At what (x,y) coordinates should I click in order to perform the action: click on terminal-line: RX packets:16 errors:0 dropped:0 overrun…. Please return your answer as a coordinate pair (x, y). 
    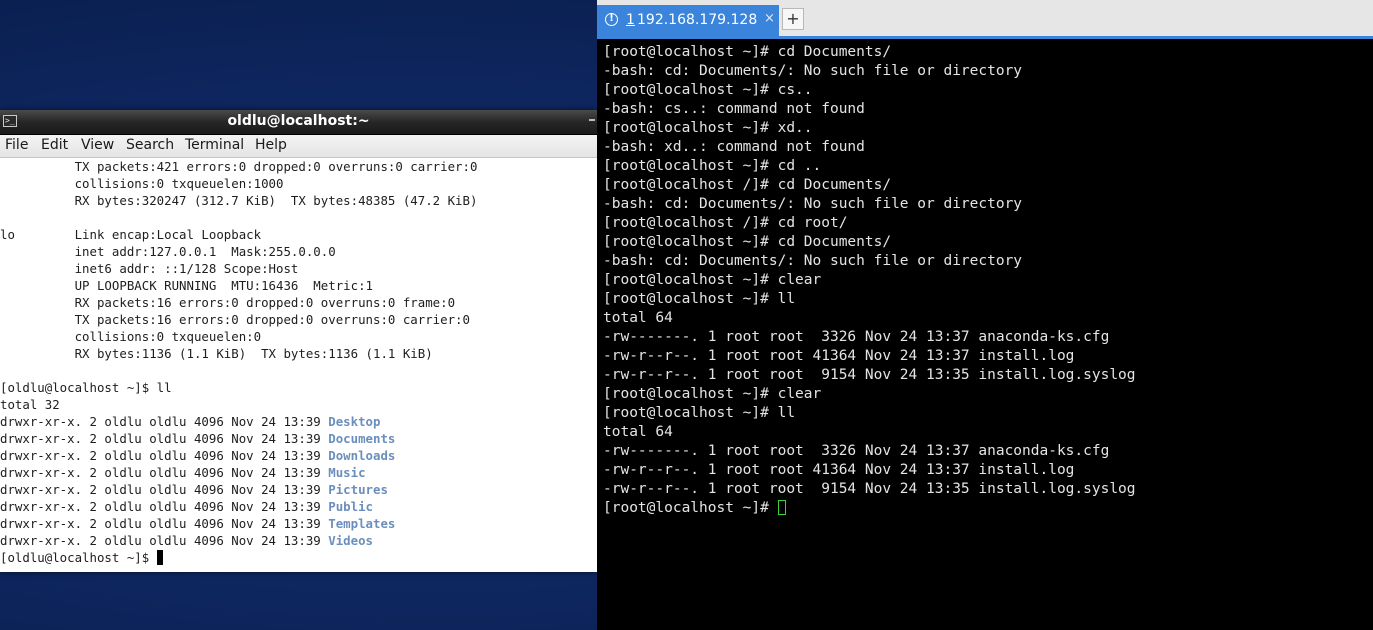
    Looking at the image, I should click on (228, 302).